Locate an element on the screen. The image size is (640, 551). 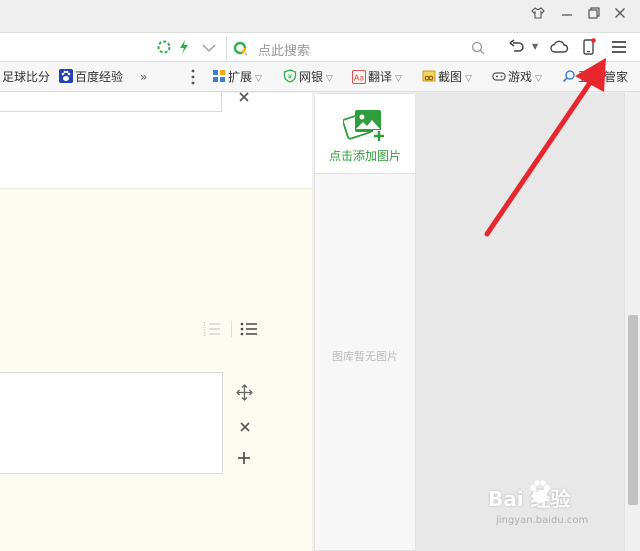
watermark-url: jingyan.baidu.com is located at coordinates (542, 520).